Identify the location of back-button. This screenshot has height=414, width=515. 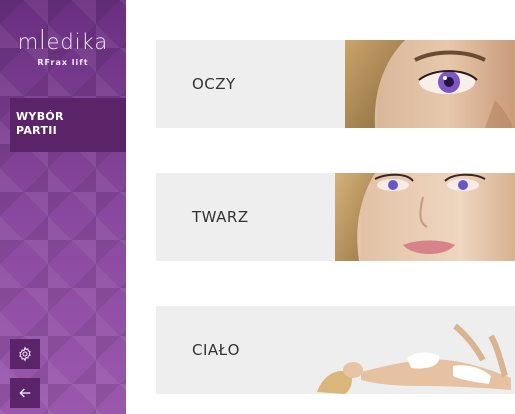
(25, 393).